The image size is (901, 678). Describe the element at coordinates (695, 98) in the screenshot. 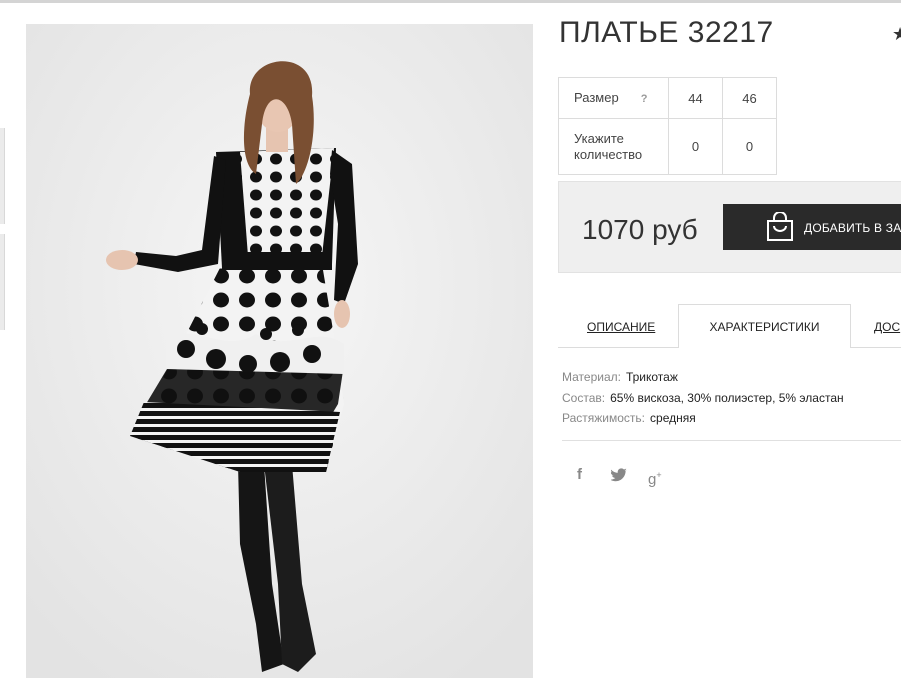

I see `size-44: 44` at that location.